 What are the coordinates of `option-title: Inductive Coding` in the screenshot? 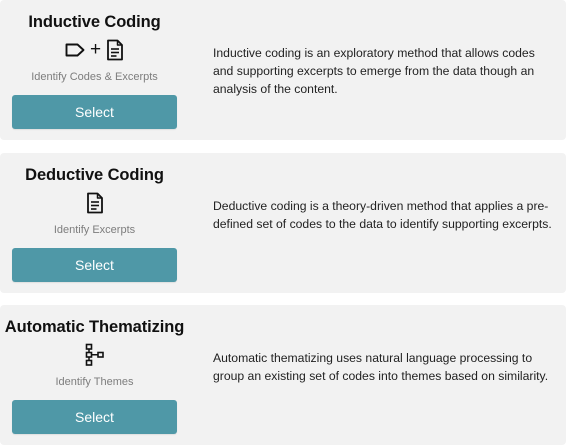 It's located at (94, 22).